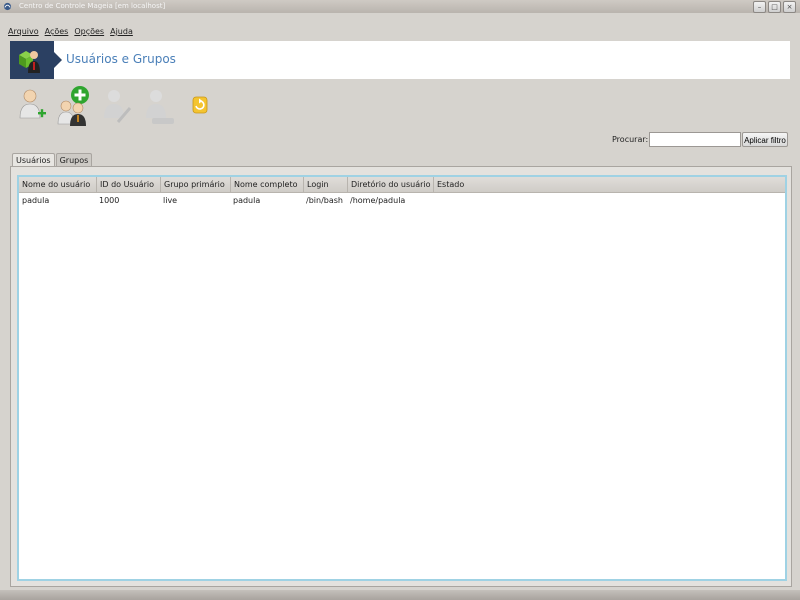  What do you see at coordinates (400, 595) in the screenshot?
I see `window-bottom-edge` at bounding box center [400, 595].